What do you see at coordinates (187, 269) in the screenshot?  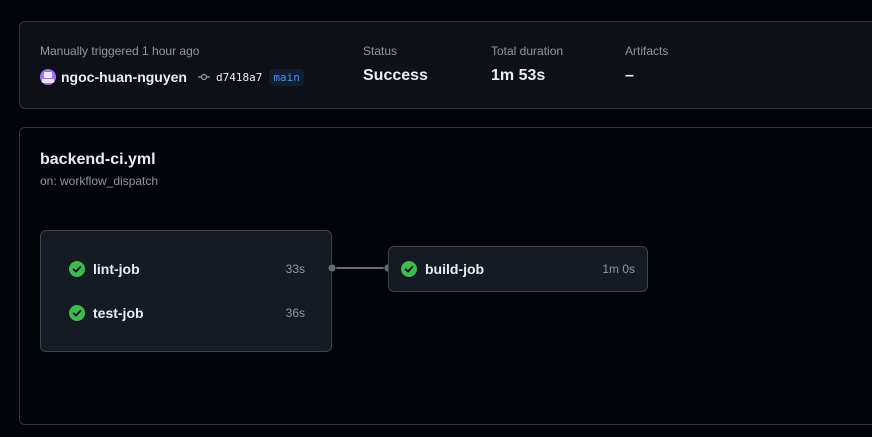 I see `job-lint: lint-job 33s` at bounding box center [187, 269].